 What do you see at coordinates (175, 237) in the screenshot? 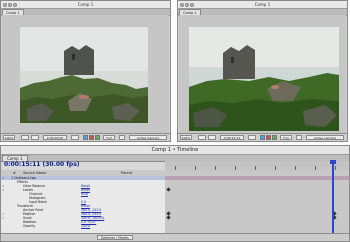
I see `timeline-footer: Switches / Modes` at bounding box center [175, 237].